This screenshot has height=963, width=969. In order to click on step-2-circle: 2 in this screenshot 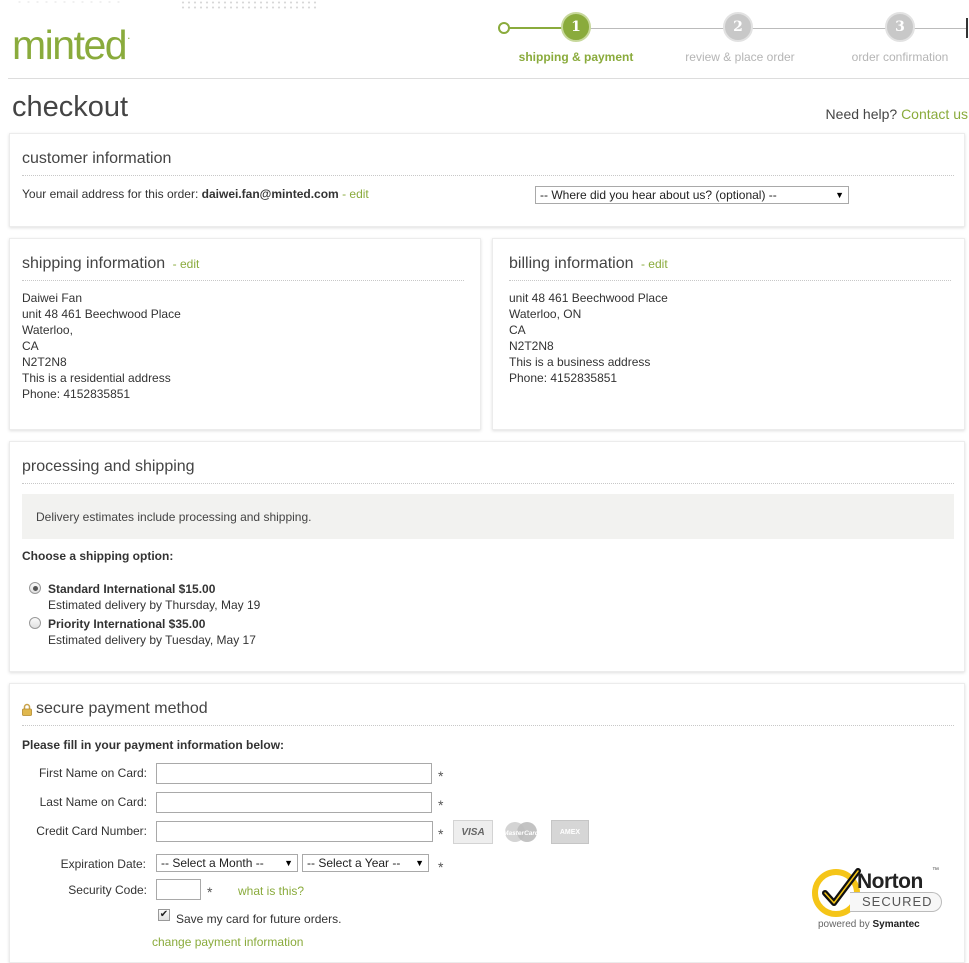, I will do `click(738, 27)`.